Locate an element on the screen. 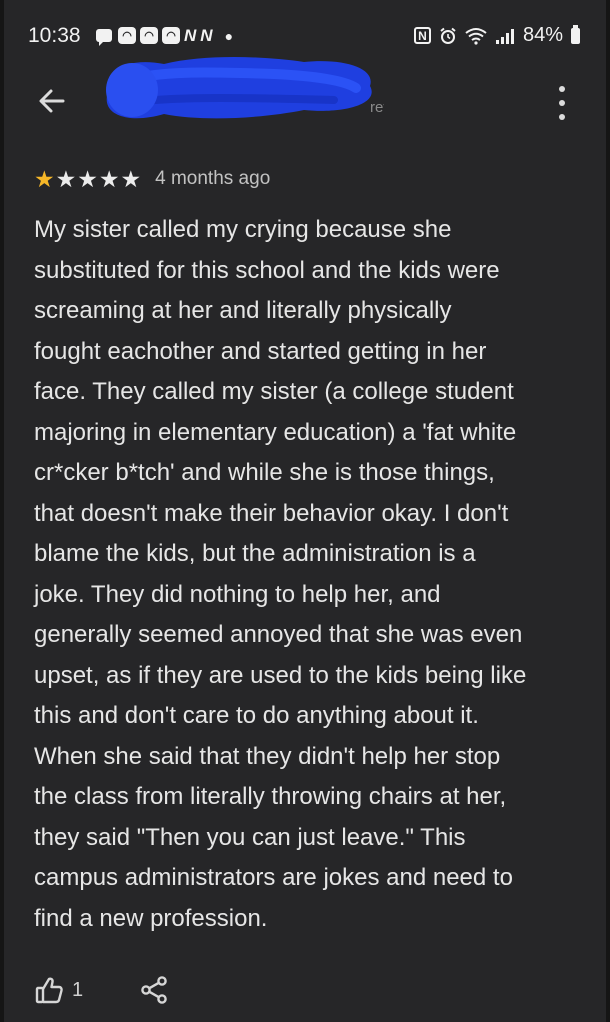 This screenshot has width=610, height=1022. signal-icon is located at coordinates (504, 36).